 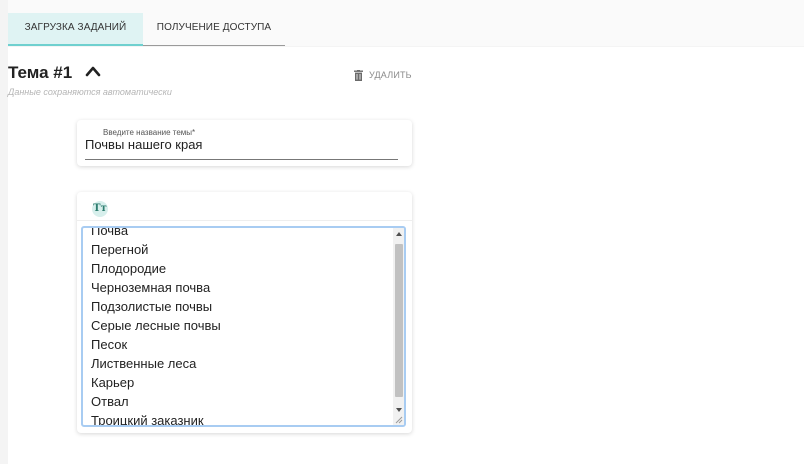 I want to click on delete-button: УДАЛИТЬ, so click(x=383, y=75).